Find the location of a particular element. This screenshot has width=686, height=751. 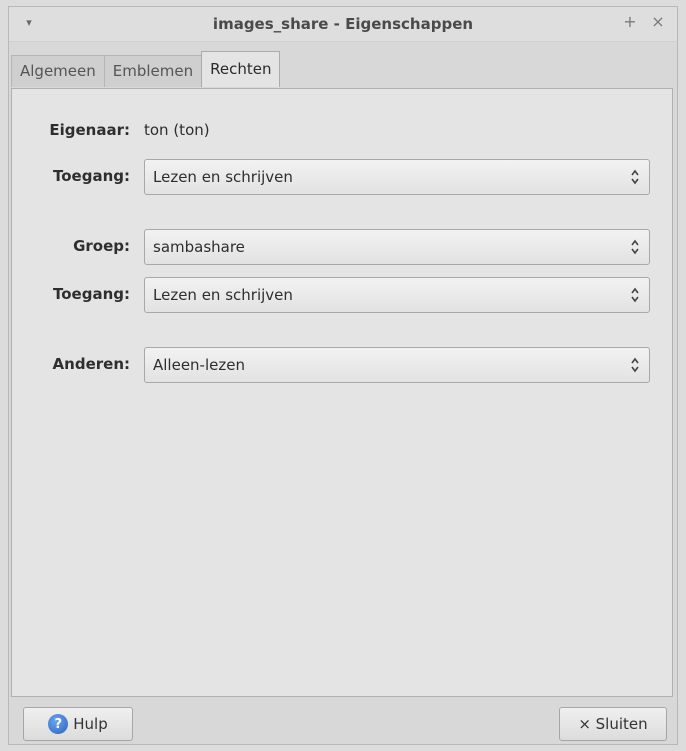

group-access-value: Lezen en schrijven is located at coordinates (223, 295).